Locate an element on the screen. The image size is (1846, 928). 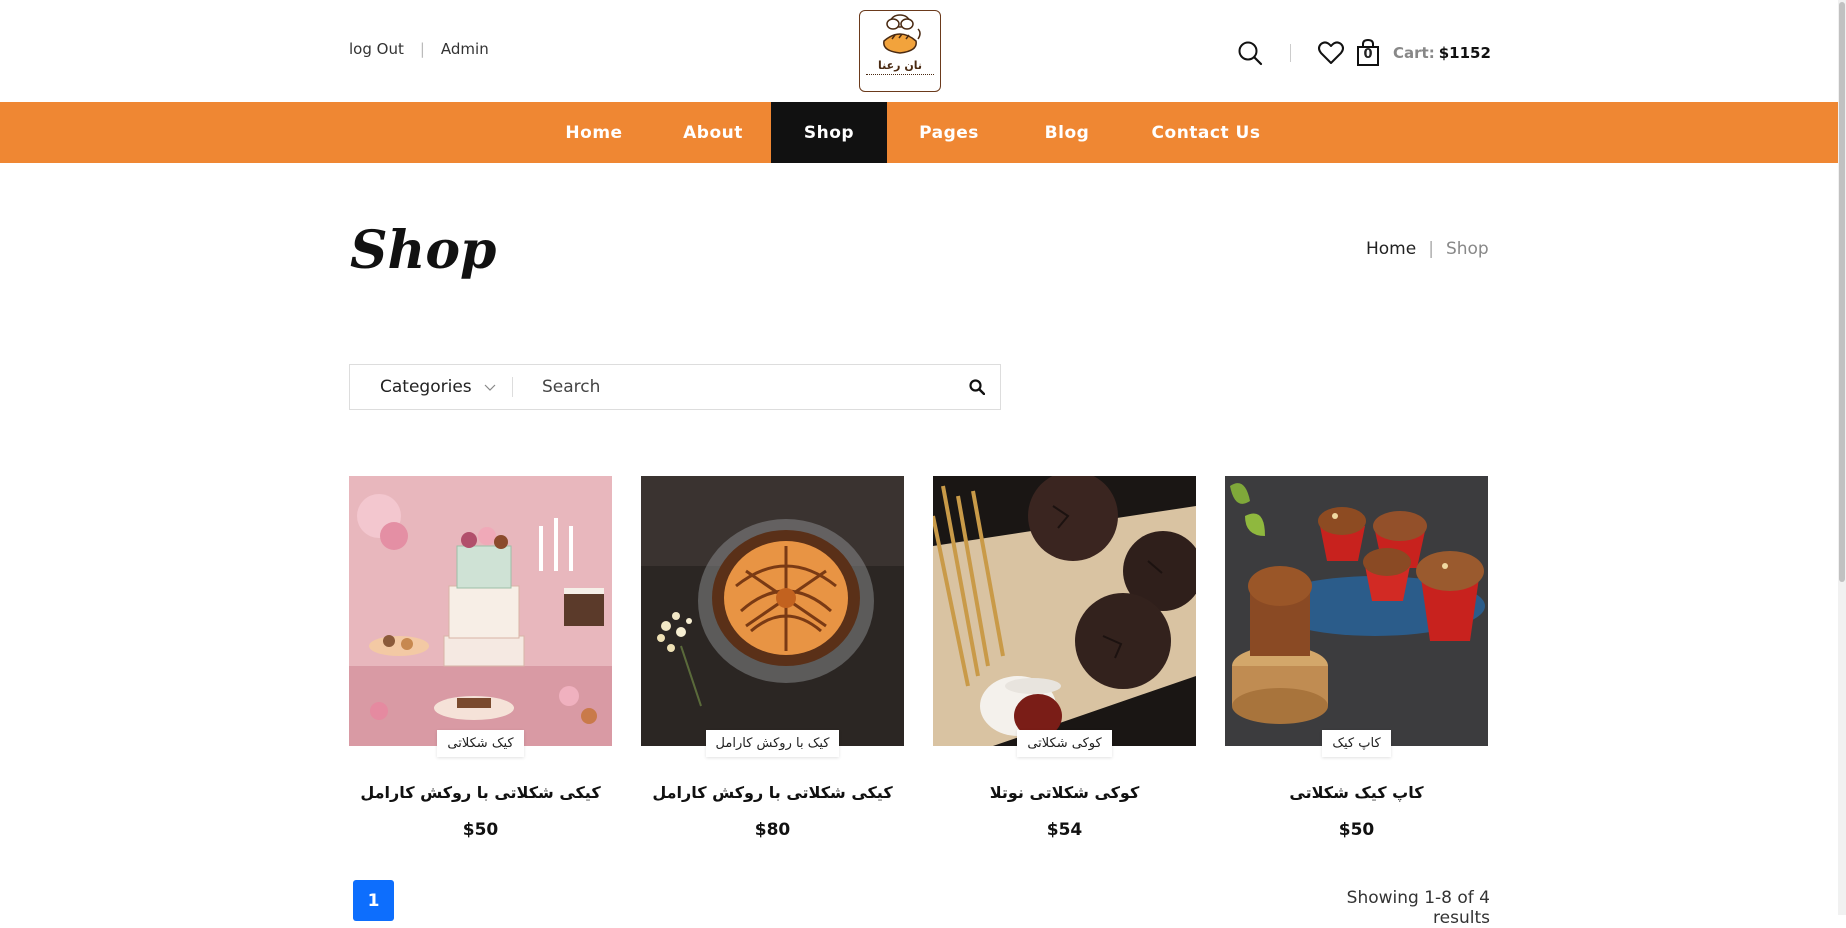
breadcrumb-current: Shop is located at coordinates (1467, 249).